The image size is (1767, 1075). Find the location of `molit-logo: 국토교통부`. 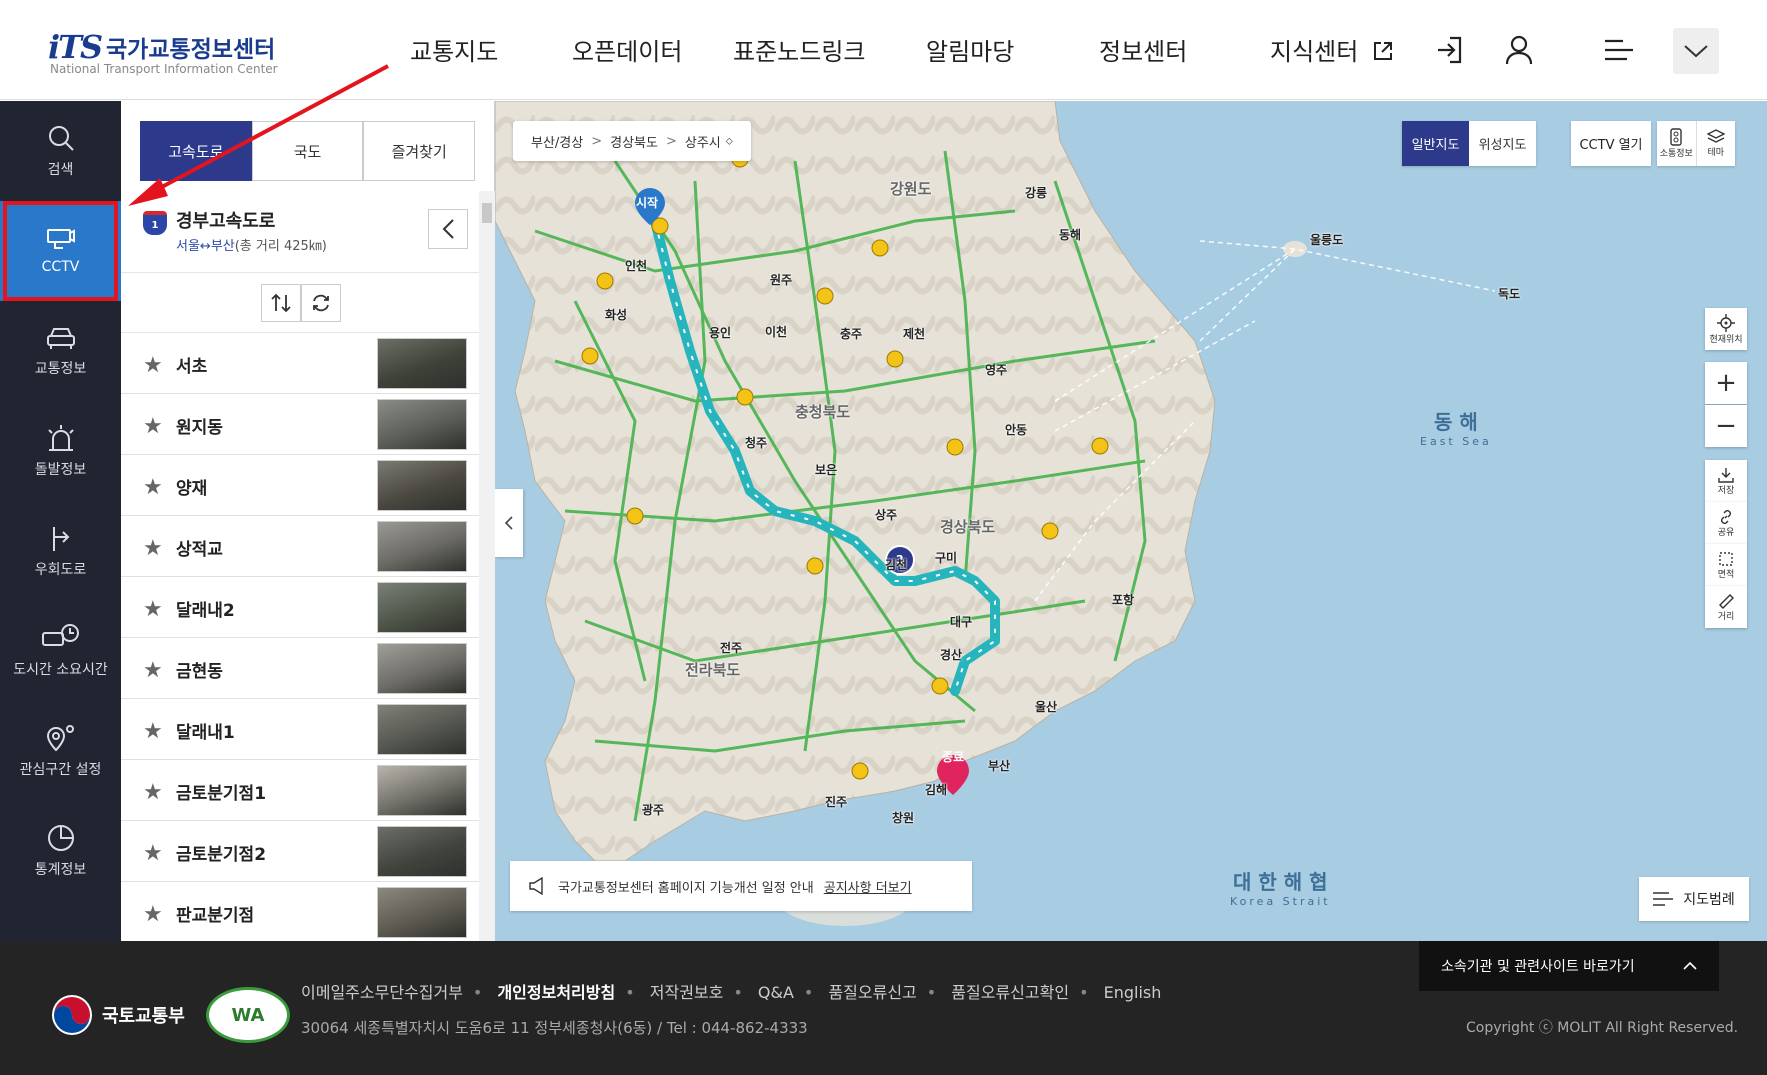

molit-logo: 국토교통부 is located at coordinates (117, 1015).